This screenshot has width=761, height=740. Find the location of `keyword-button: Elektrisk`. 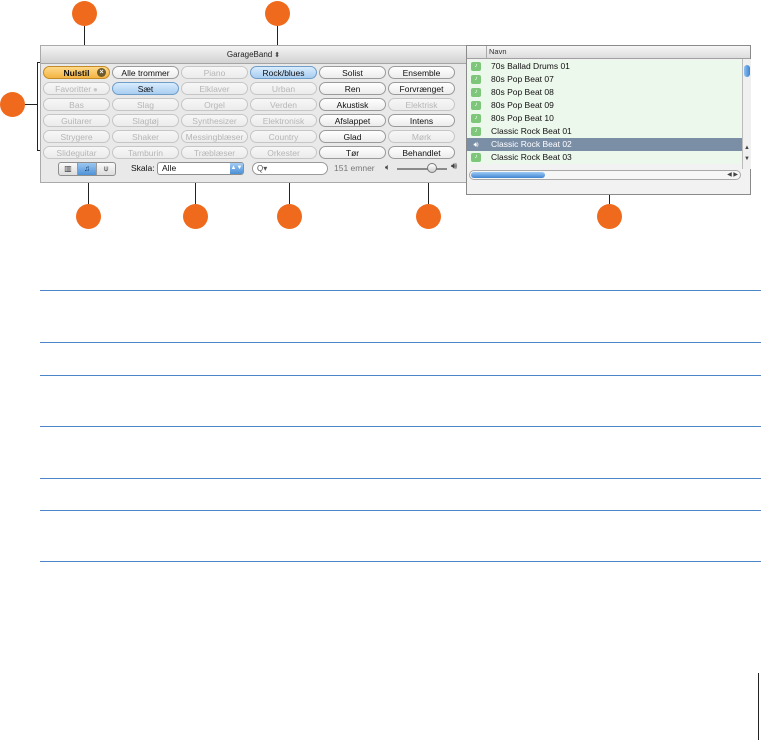

keyword-button: Elektrisk is located at coordinates (421, 104).